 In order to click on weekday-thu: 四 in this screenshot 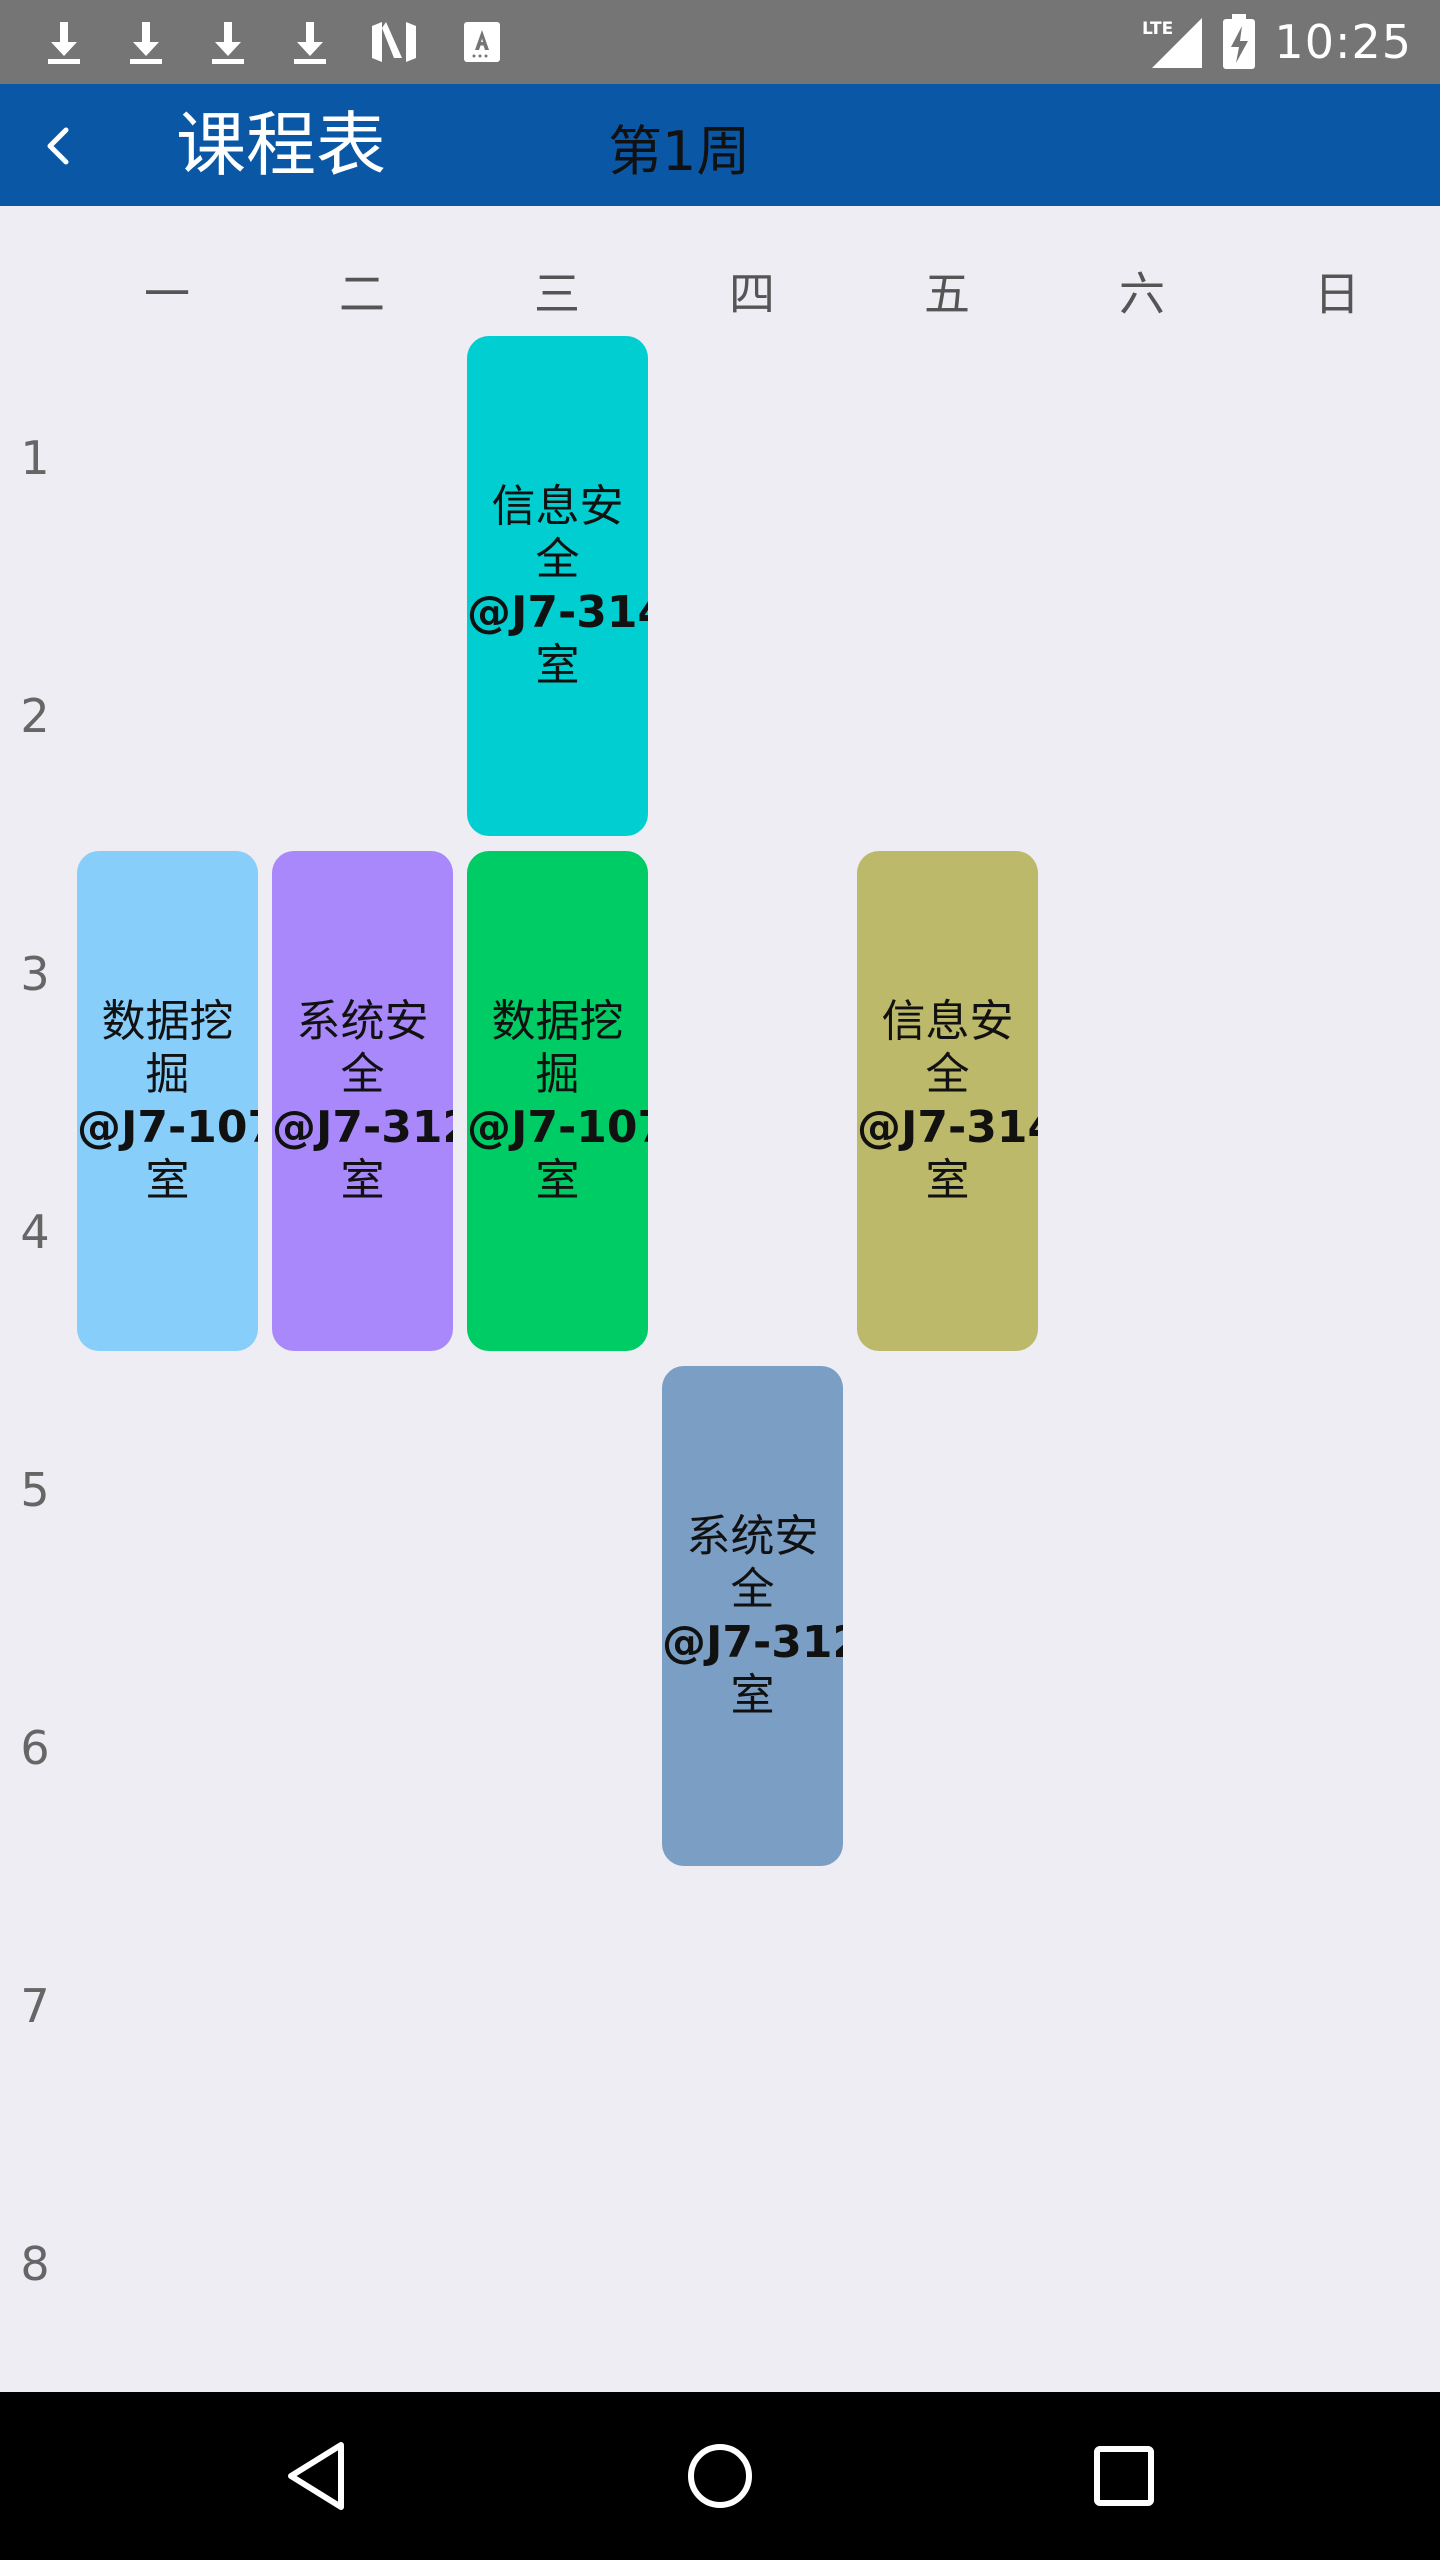, I will do `click(752, 294)`.